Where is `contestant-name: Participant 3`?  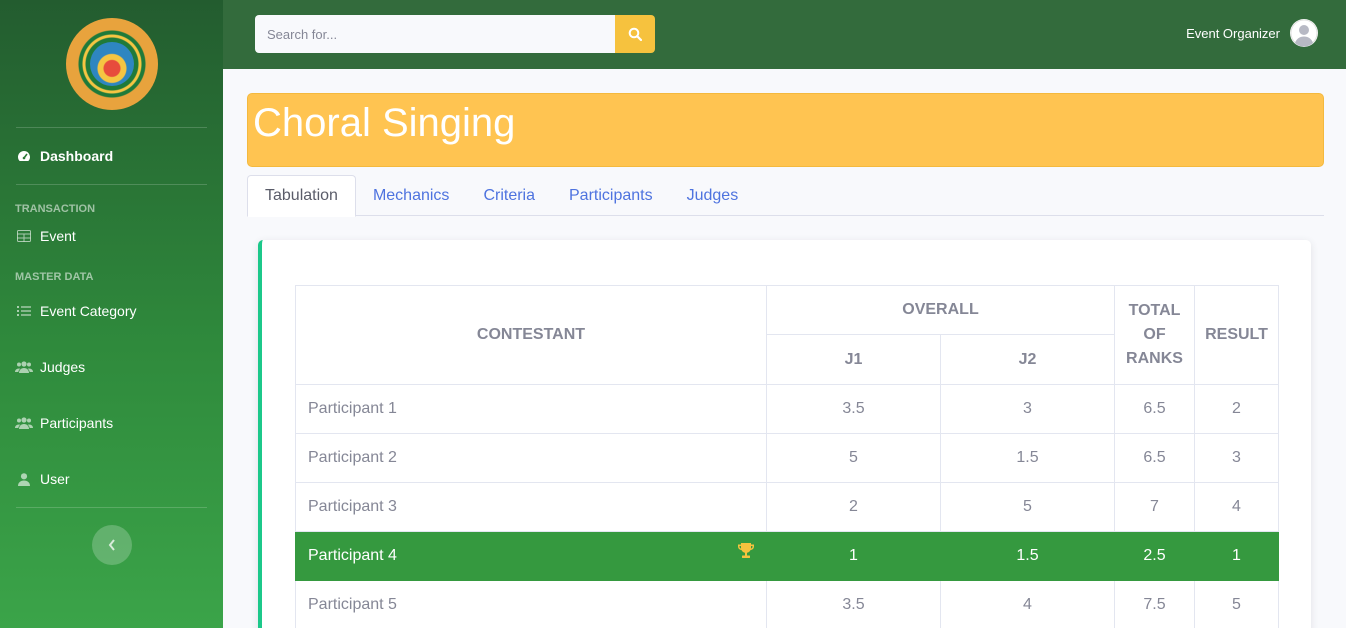 contestant-name: Participant 3 is located at coordinates (531, 507).